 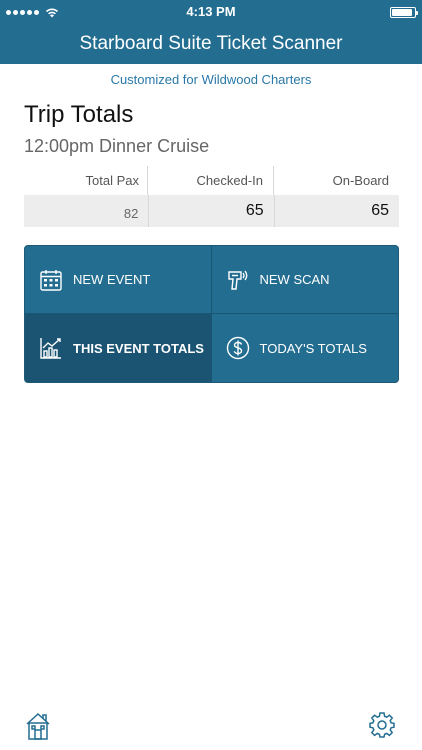 I want to click on todays-totals-button: TODAY'S TOTALS, so click(x=305, y=348).